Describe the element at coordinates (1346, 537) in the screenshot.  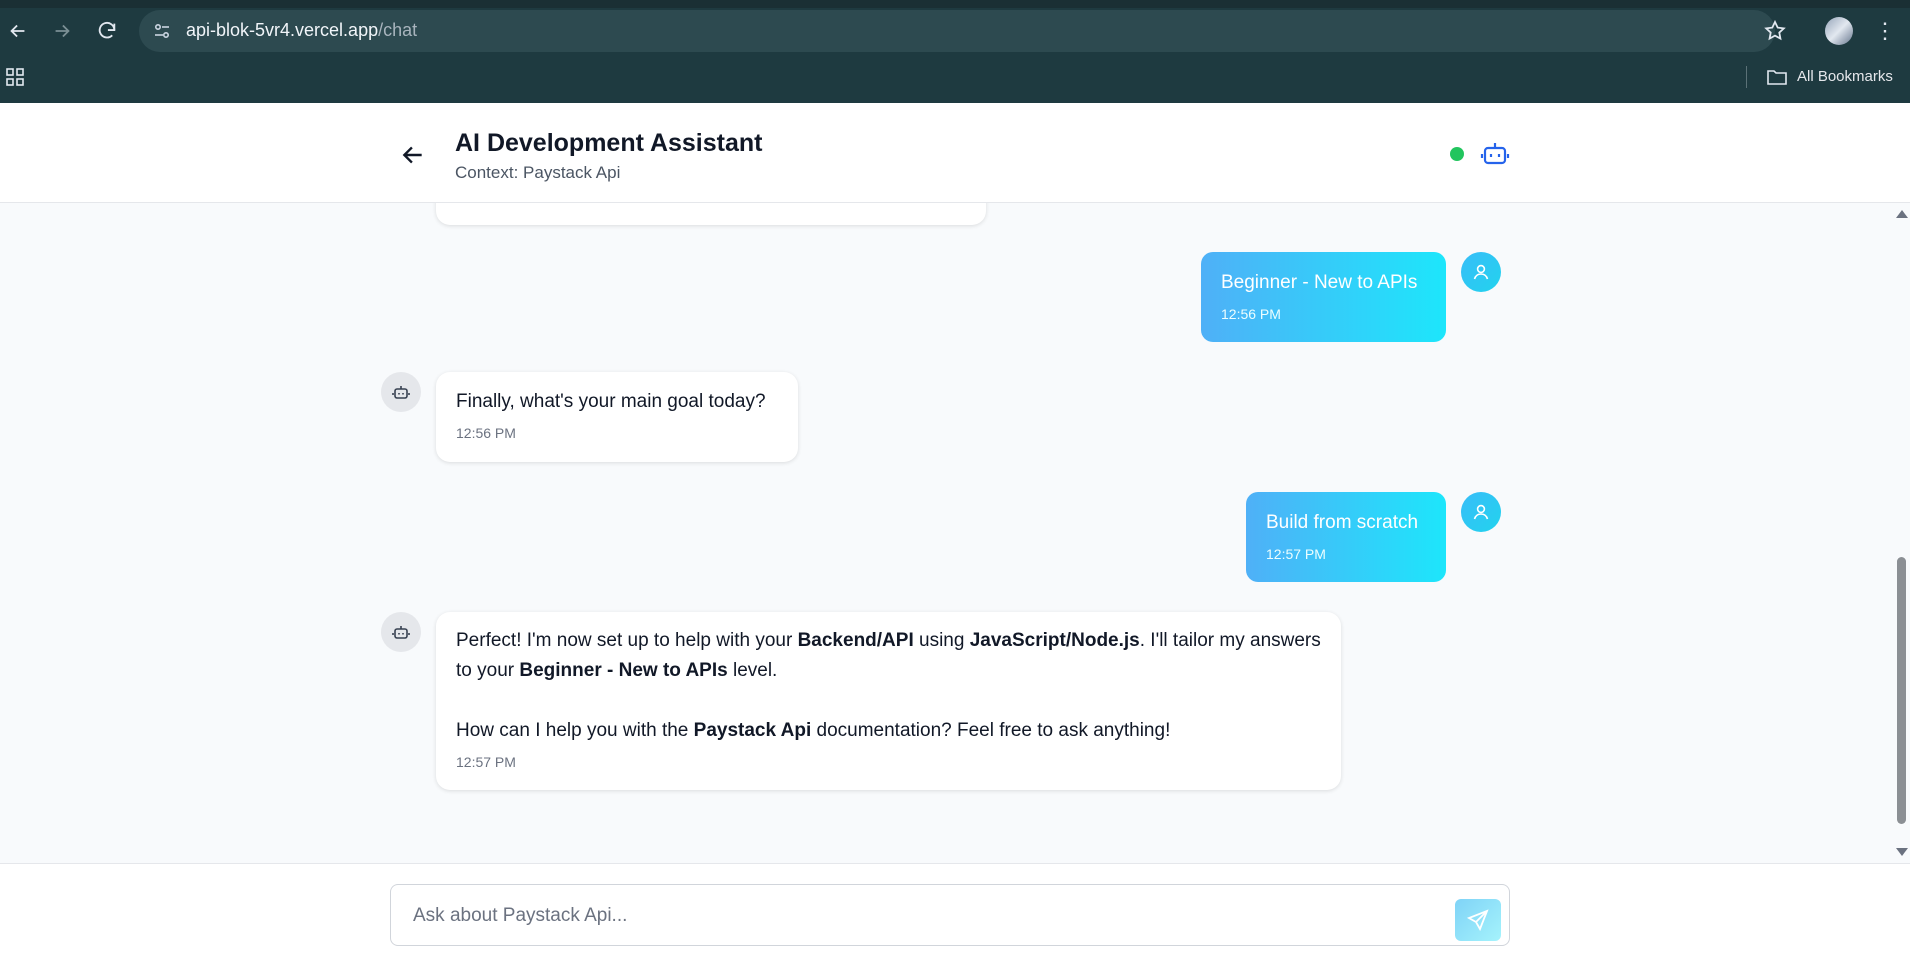
I see `user-message-bubble: Build from scratch 12:57 PM` at that location.